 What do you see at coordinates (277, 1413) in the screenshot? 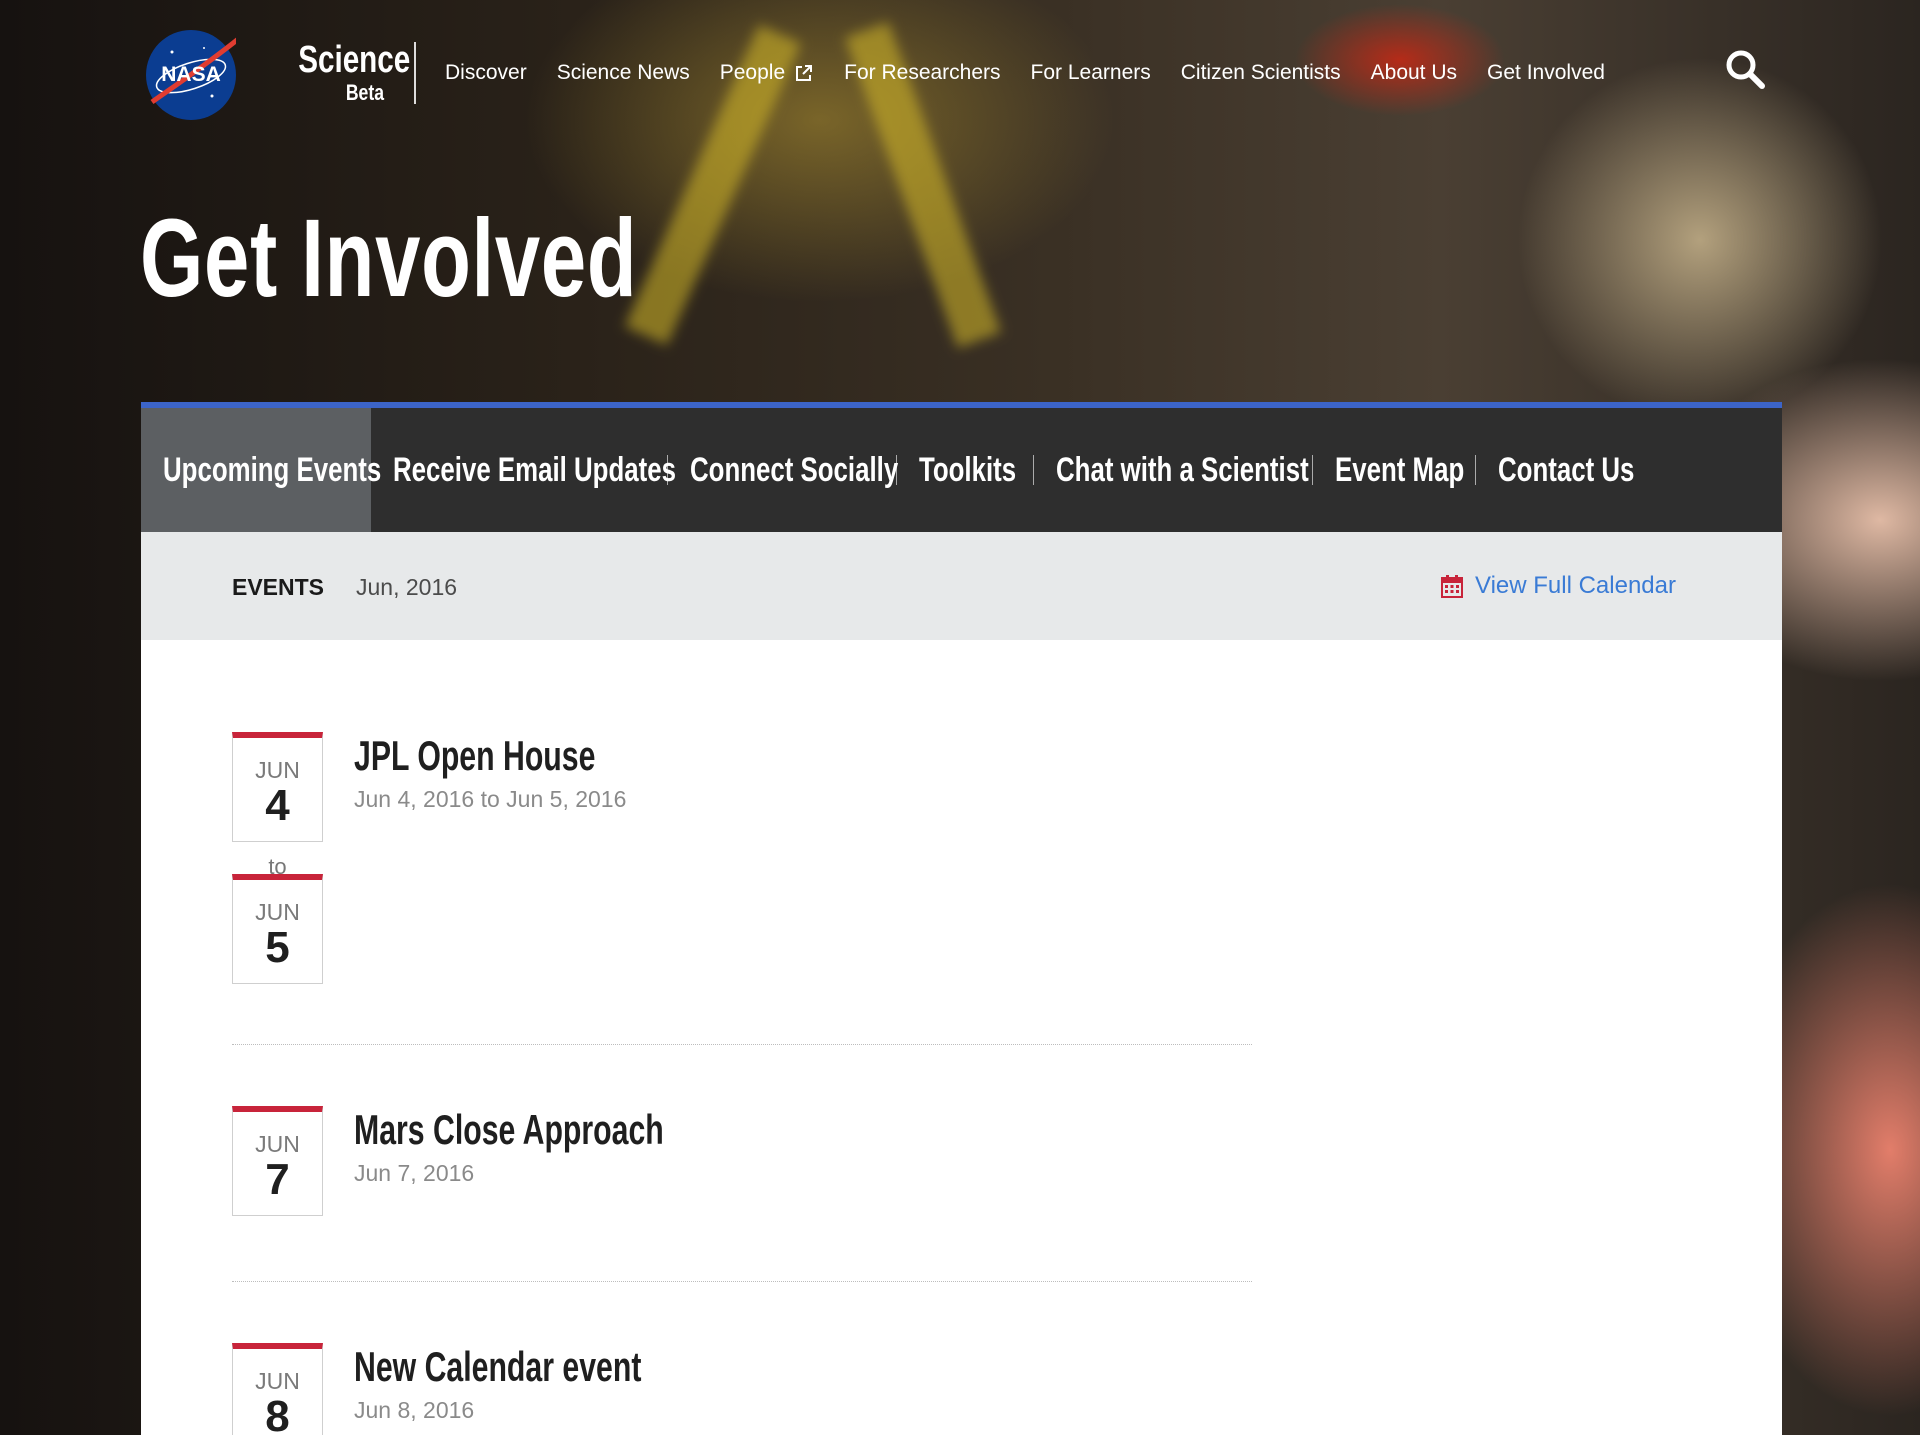
I see `event-day: 8` at bounding box center [277, 1413].